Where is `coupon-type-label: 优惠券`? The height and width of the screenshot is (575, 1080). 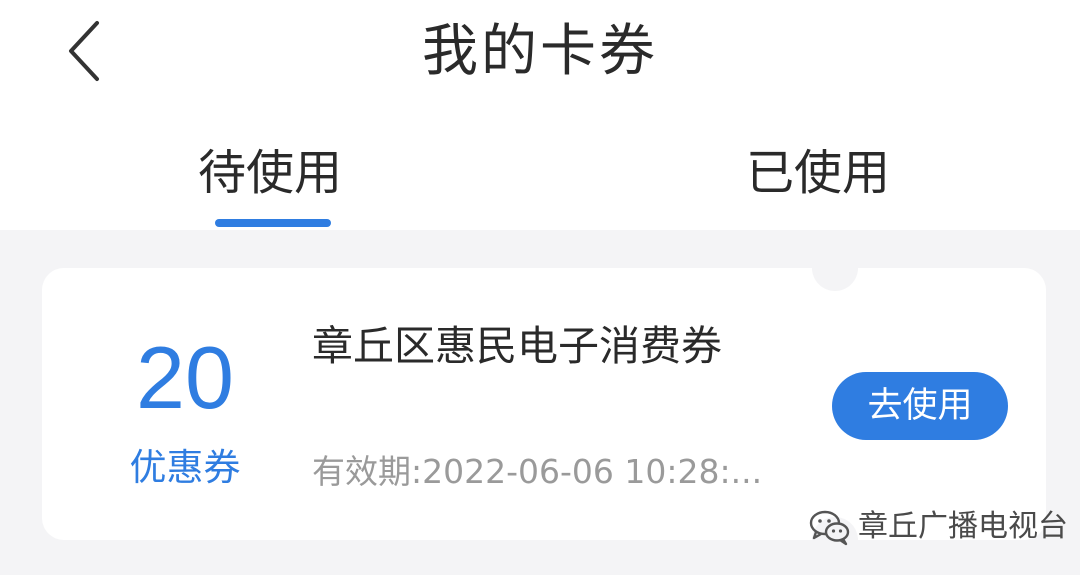
coupon-type-label: 优惠券 is located at coordinates (185, 467).